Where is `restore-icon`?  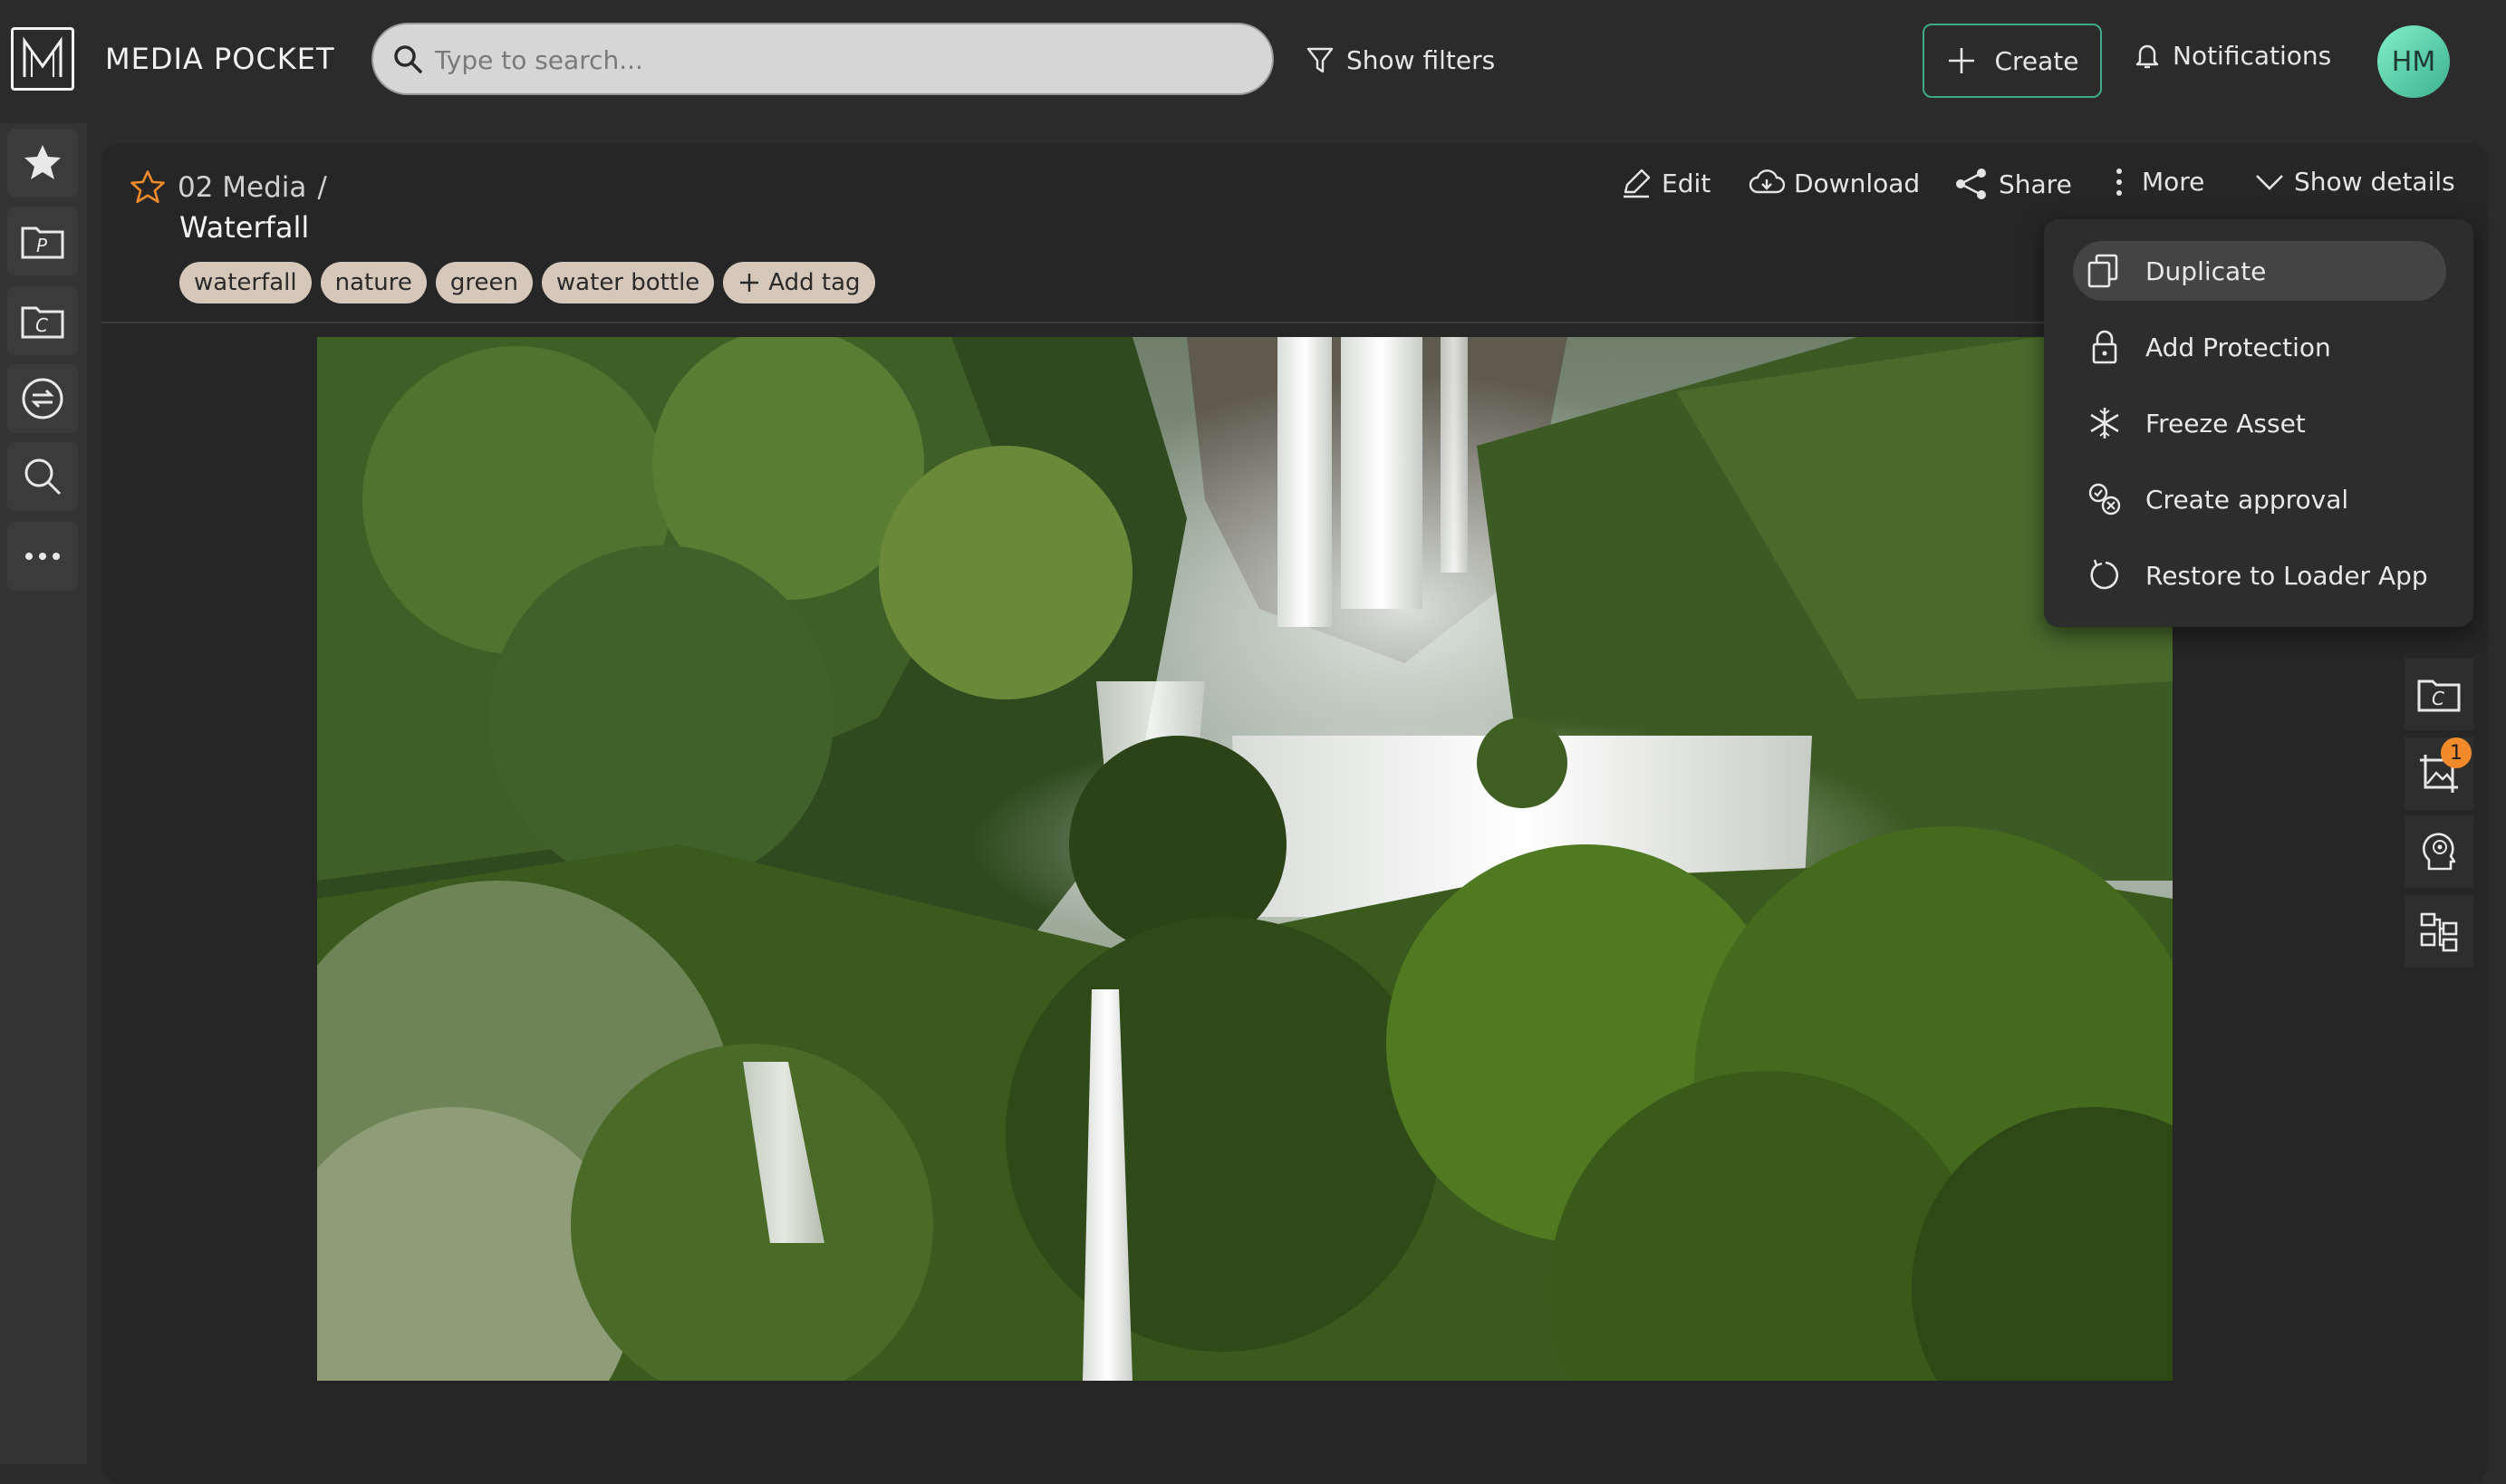 restore-icon is located at coordinates (2105, 575).